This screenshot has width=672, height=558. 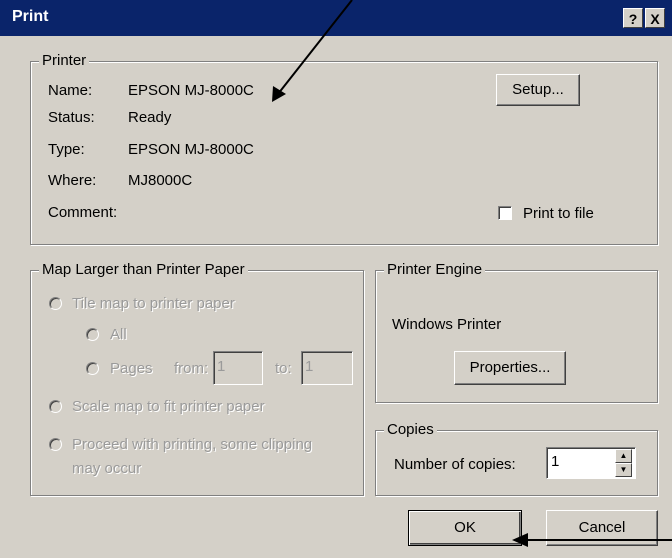 What do you see at coordinates (279, 94) in the screenshot?
I see `annotation-arrow-top-head` at bounding box center [279, 94].